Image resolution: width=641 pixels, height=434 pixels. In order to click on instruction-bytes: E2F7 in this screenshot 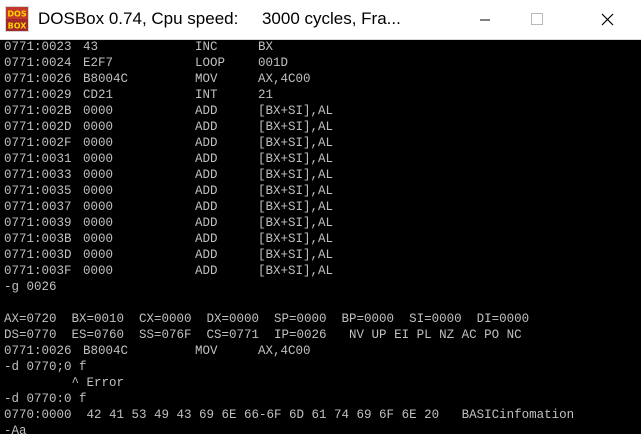, I will do `click(98, 63)`.